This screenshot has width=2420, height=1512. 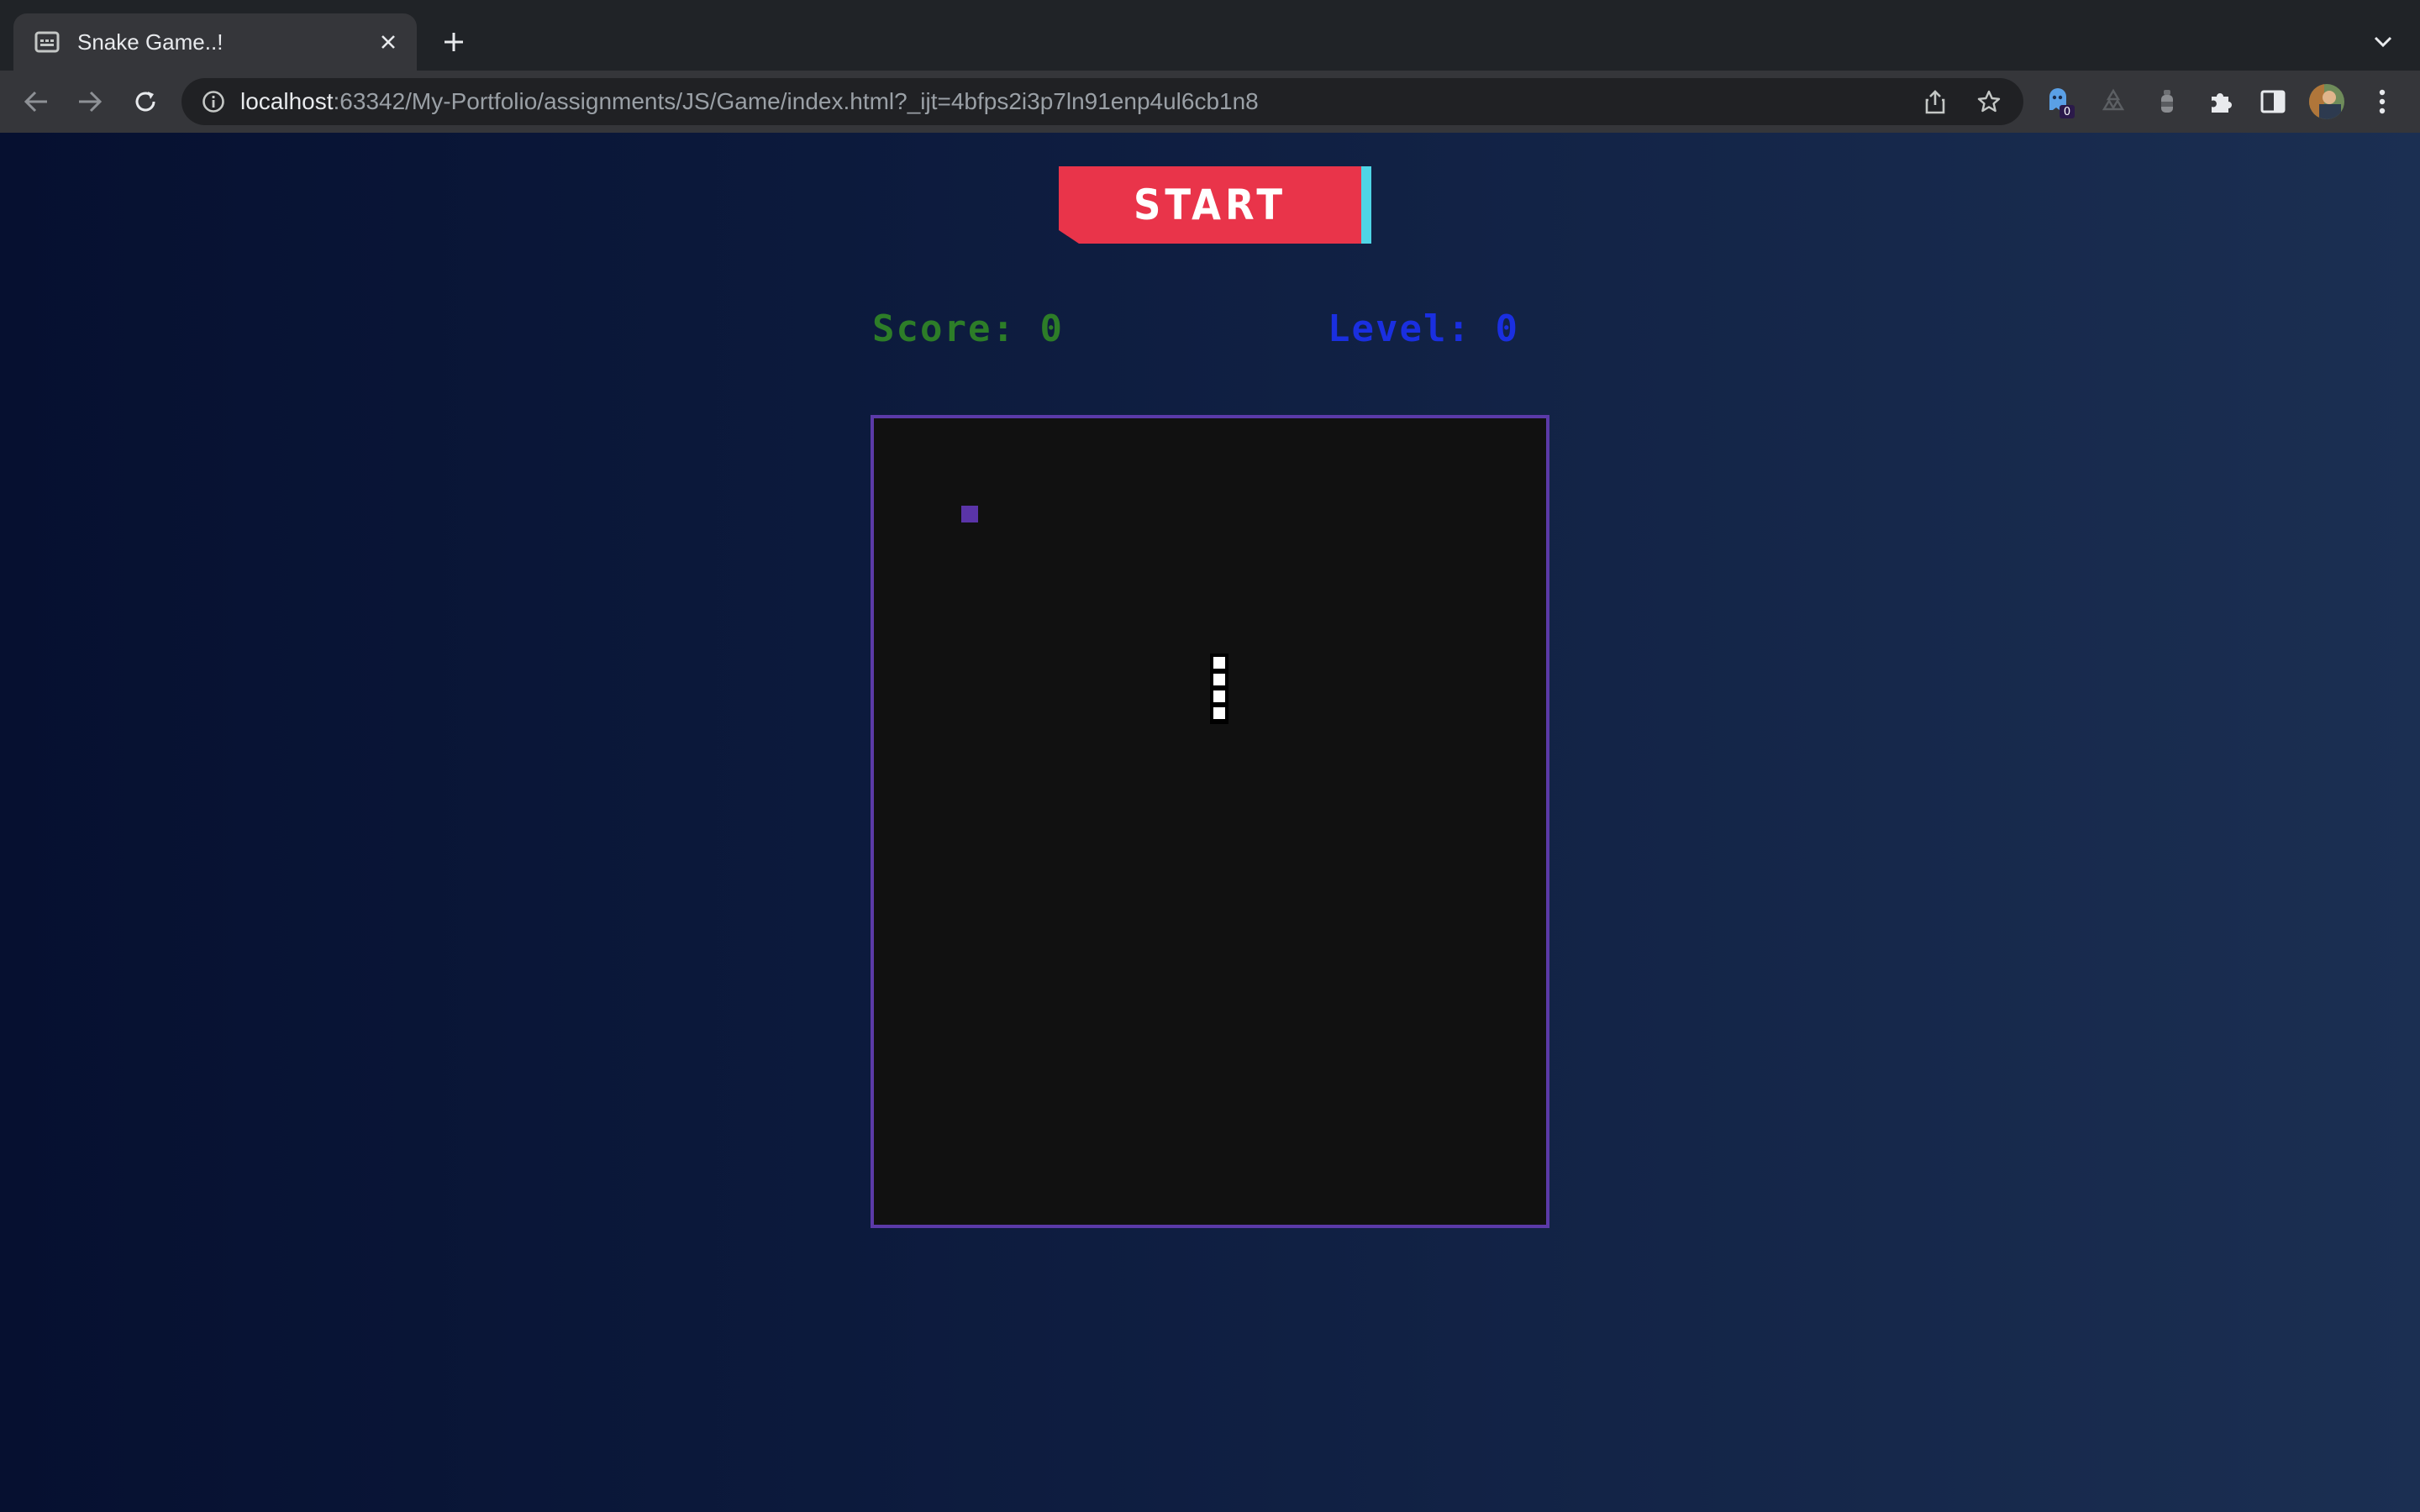 I want to click on window-icon, so click(x=47, y=42).